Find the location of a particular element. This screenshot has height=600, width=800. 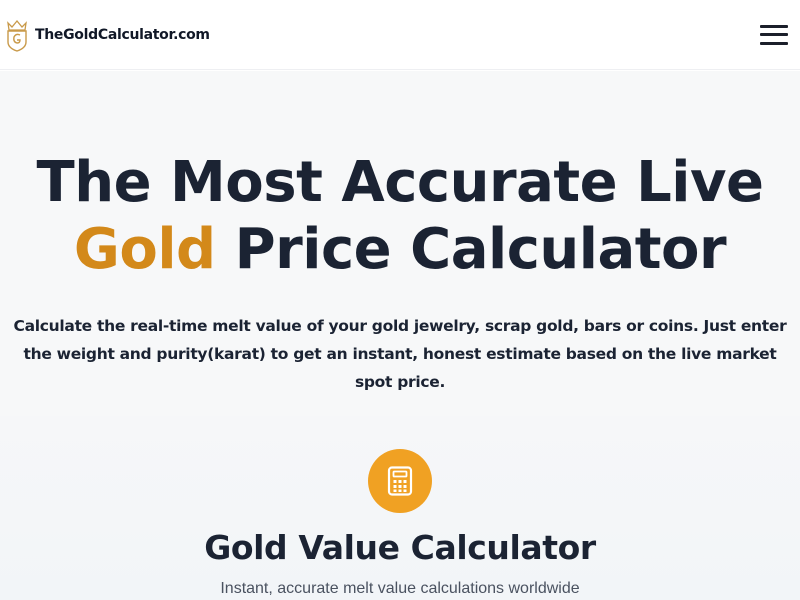

site-header: TheGoldCalculator.com is located at coordinates (400, 35).